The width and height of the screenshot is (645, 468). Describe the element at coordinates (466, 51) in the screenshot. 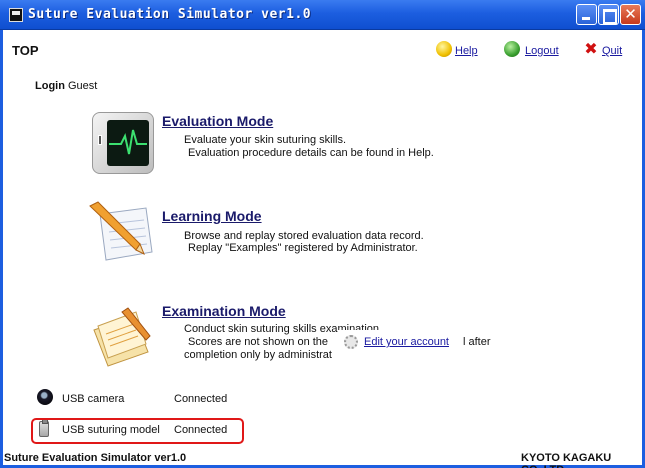

I see `help-link: Help` at that location.